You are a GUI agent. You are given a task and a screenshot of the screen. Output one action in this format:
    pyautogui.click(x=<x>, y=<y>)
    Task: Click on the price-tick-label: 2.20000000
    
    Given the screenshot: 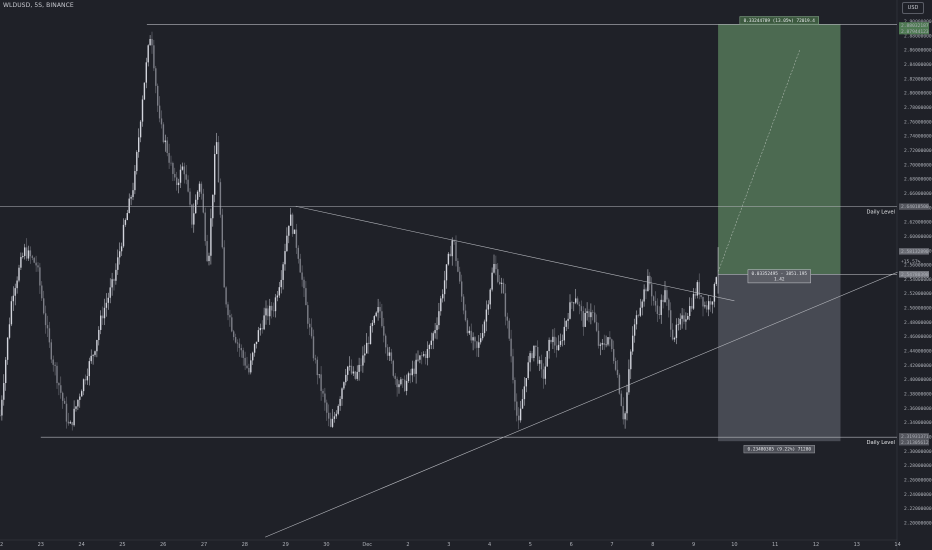 What is the action you would take?
    pyautogui.click(x=918, y=523)
    